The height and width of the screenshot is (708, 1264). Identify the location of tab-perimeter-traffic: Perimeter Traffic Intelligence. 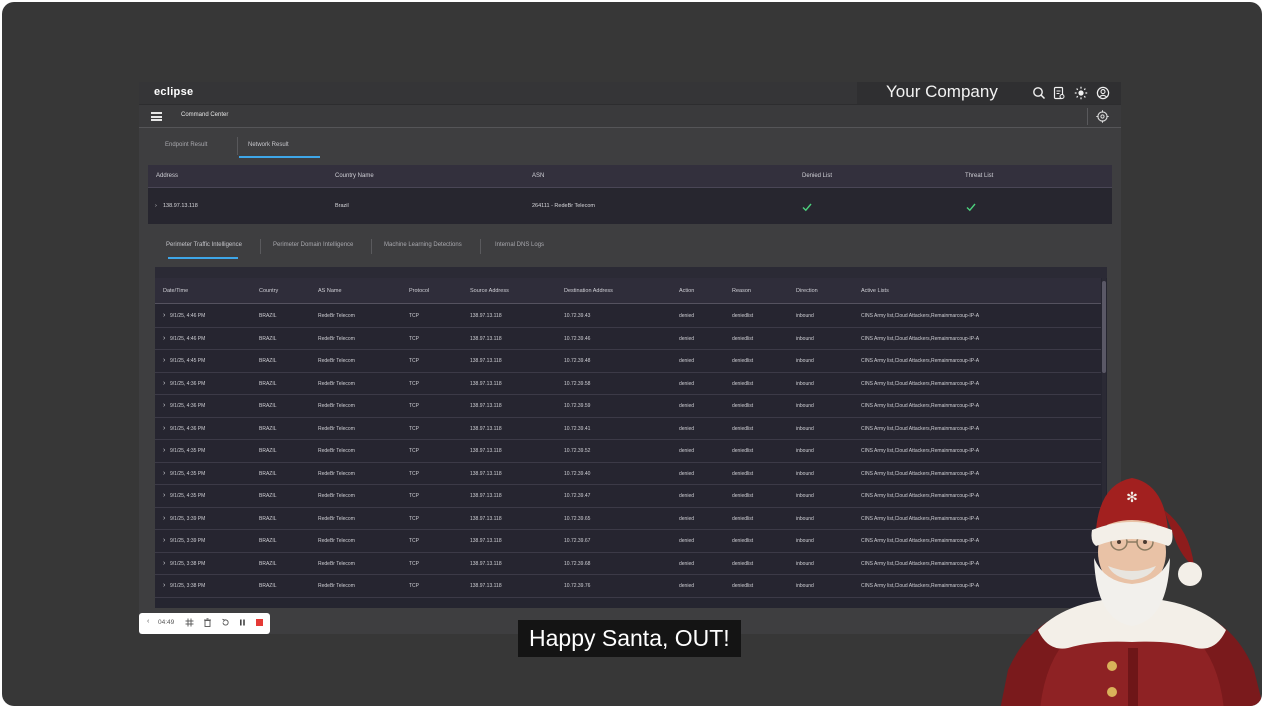
(204, 245).